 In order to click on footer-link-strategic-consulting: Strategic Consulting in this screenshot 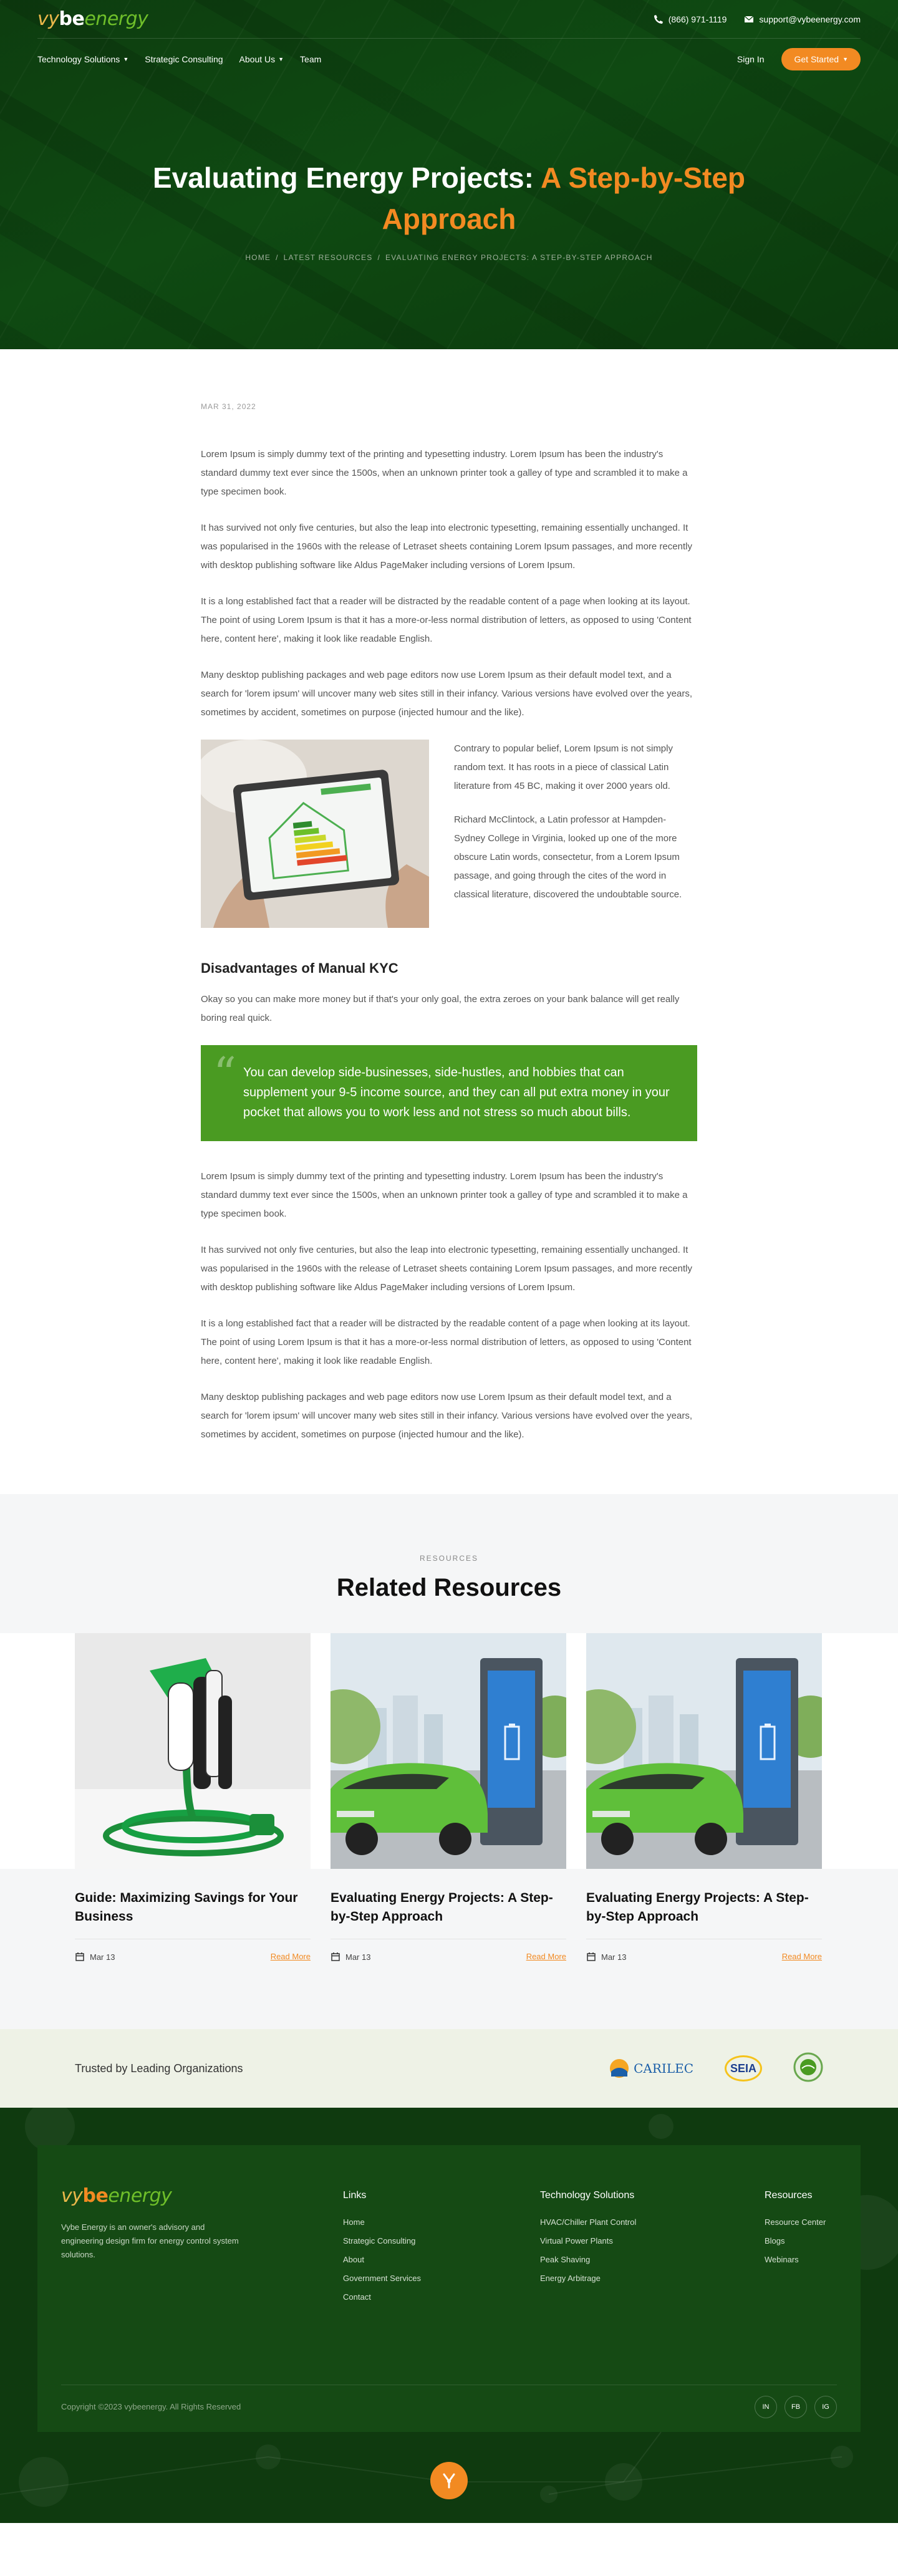, I will do `click(441, 2241)`.